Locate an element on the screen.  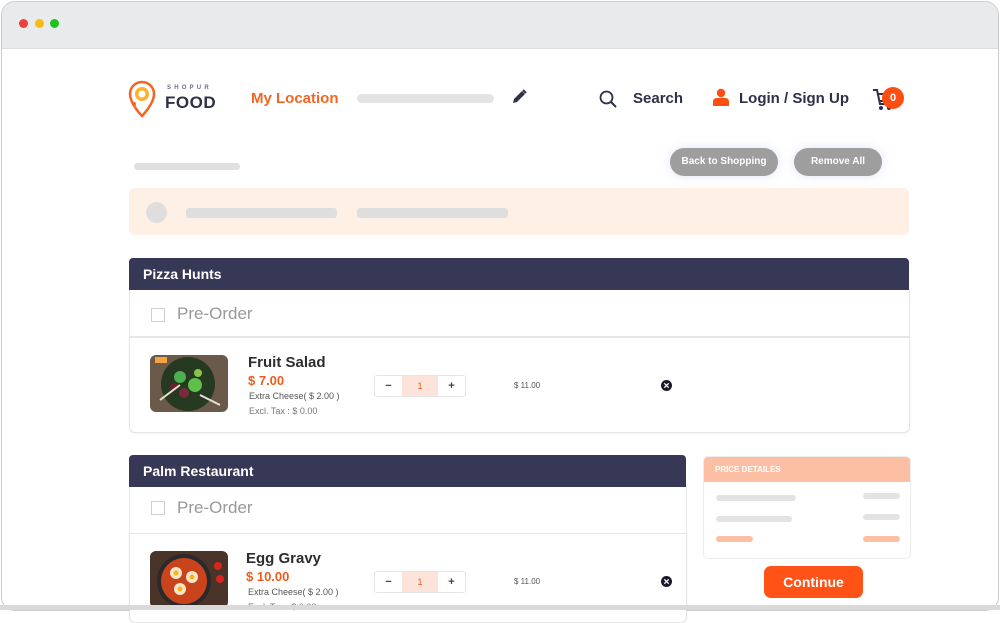
item-tax: Excl. Tax : $ 0.00 is located at coordinates (283, 411).